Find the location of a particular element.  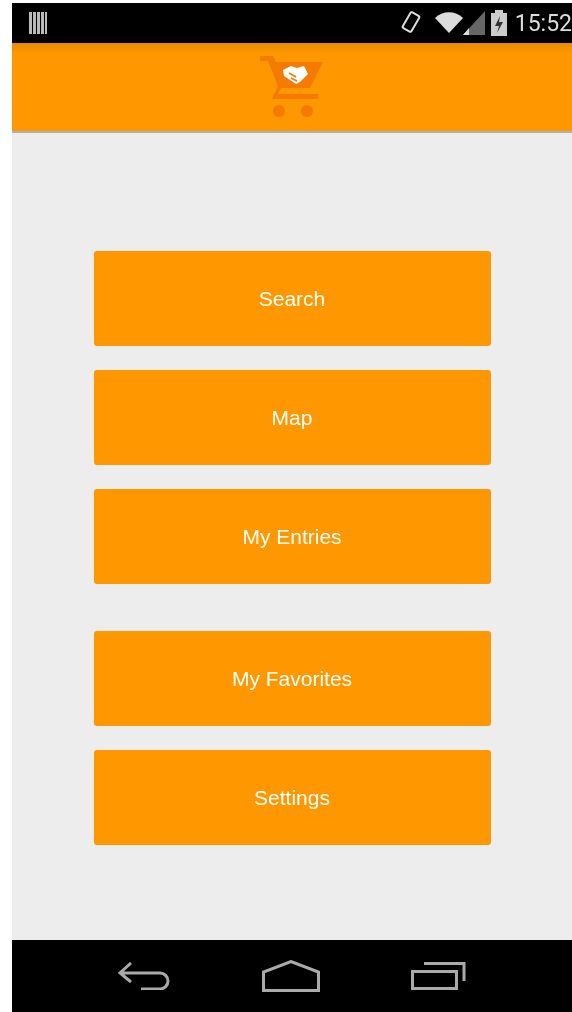

menu-button: My Favorites is located at coordinates (292, 678).